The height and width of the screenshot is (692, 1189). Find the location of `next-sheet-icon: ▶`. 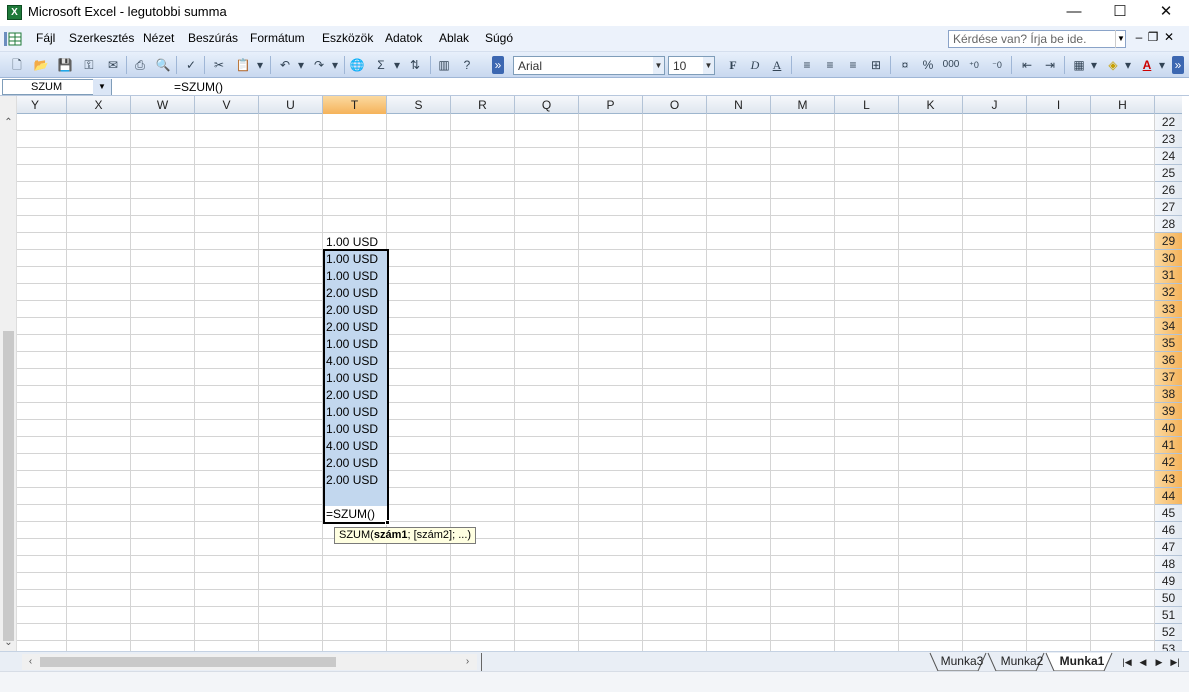

next-sheet-icon: ▶ is located at coordinates (1159, 662).